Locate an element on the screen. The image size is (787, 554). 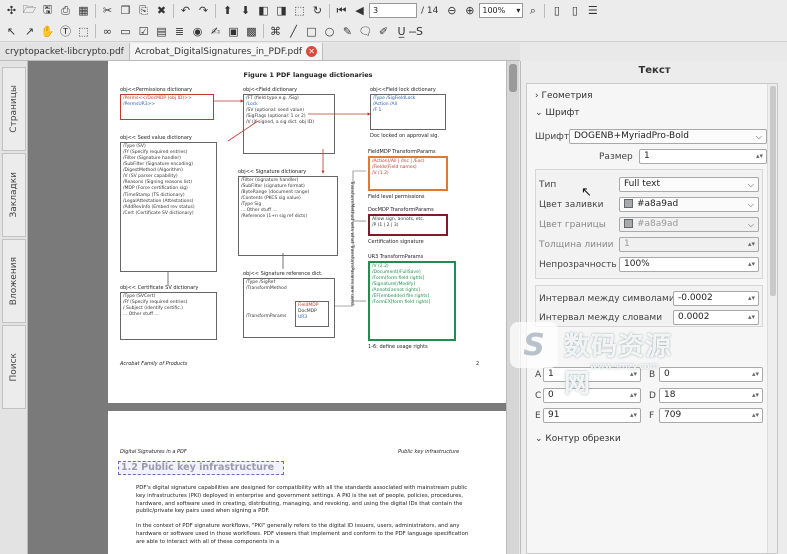
textfield-icon: ▭ is located at coordinates (125, 31).